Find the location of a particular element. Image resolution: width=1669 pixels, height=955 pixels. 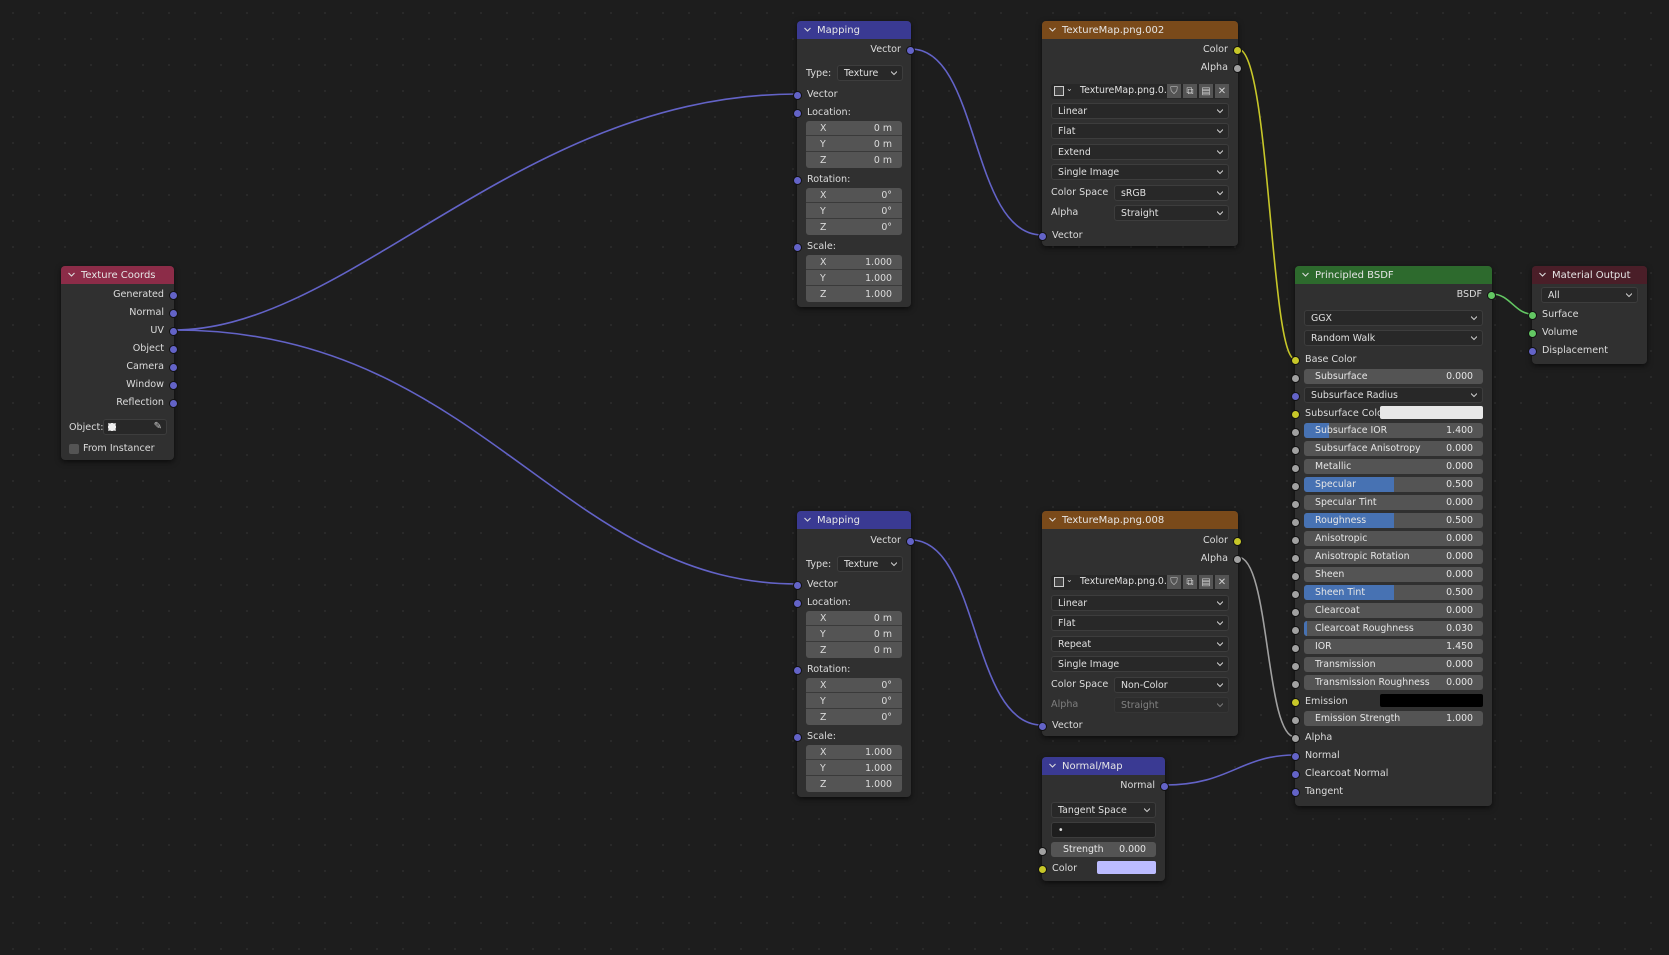

image-texture-header: TextureMap.png.008 is located at coordinates (1140, 520).